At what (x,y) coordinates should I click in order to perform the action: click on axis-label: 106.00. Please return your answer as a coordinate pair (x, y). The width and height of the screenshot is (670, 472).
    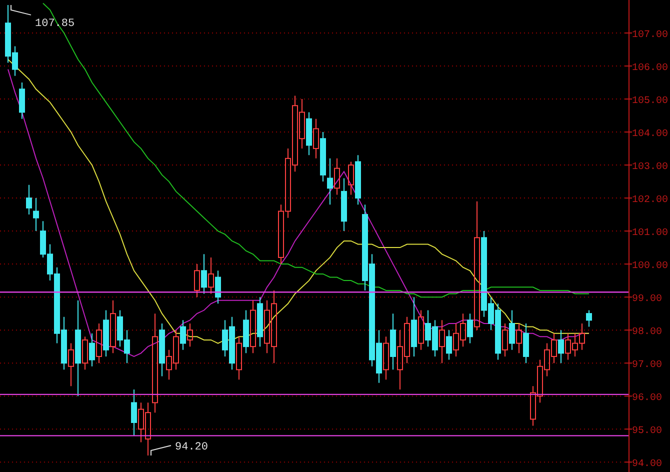
    Looking at the image, I should click on (650, 68).